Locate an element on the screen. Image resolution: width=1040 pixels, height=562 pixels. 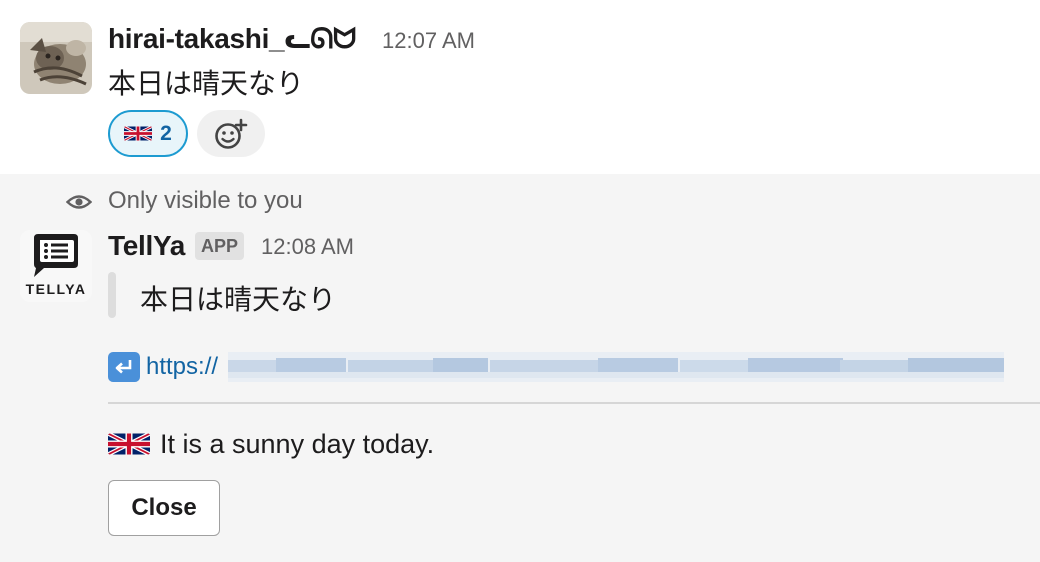
app-avatar: TELLYA is located at coordinates (56, 266).